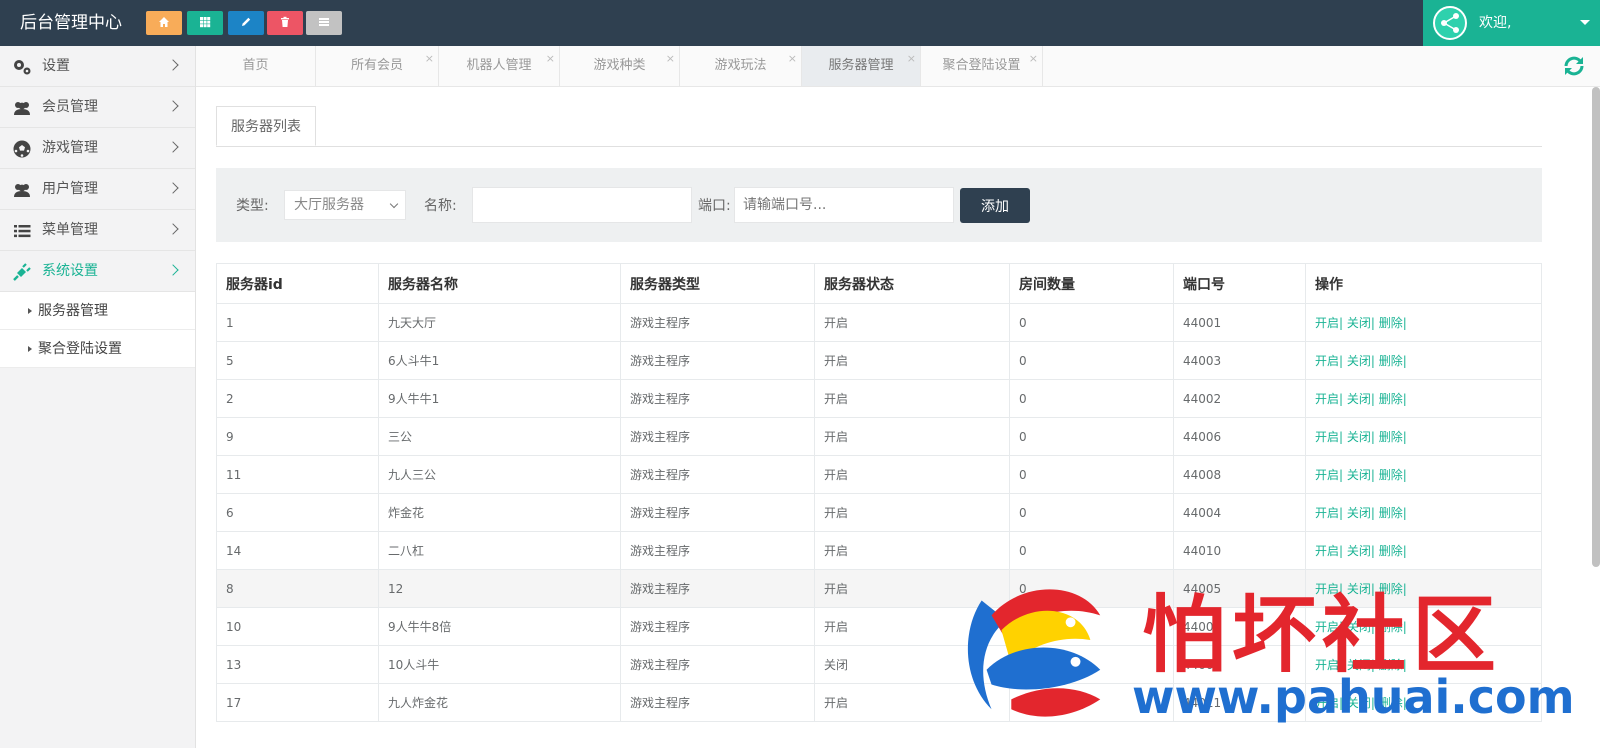 This screenshot has height=748, width=1600. What do you see at coordinates (1239, 322) in the screenshot?
I see `table-cell: 44001` at bounding box center [1239, 322].